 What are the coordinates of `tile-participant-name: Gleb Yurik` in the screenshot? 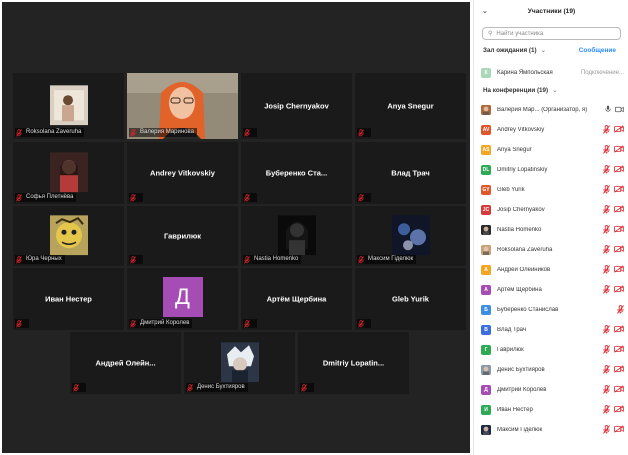 It's located at (410, 299).